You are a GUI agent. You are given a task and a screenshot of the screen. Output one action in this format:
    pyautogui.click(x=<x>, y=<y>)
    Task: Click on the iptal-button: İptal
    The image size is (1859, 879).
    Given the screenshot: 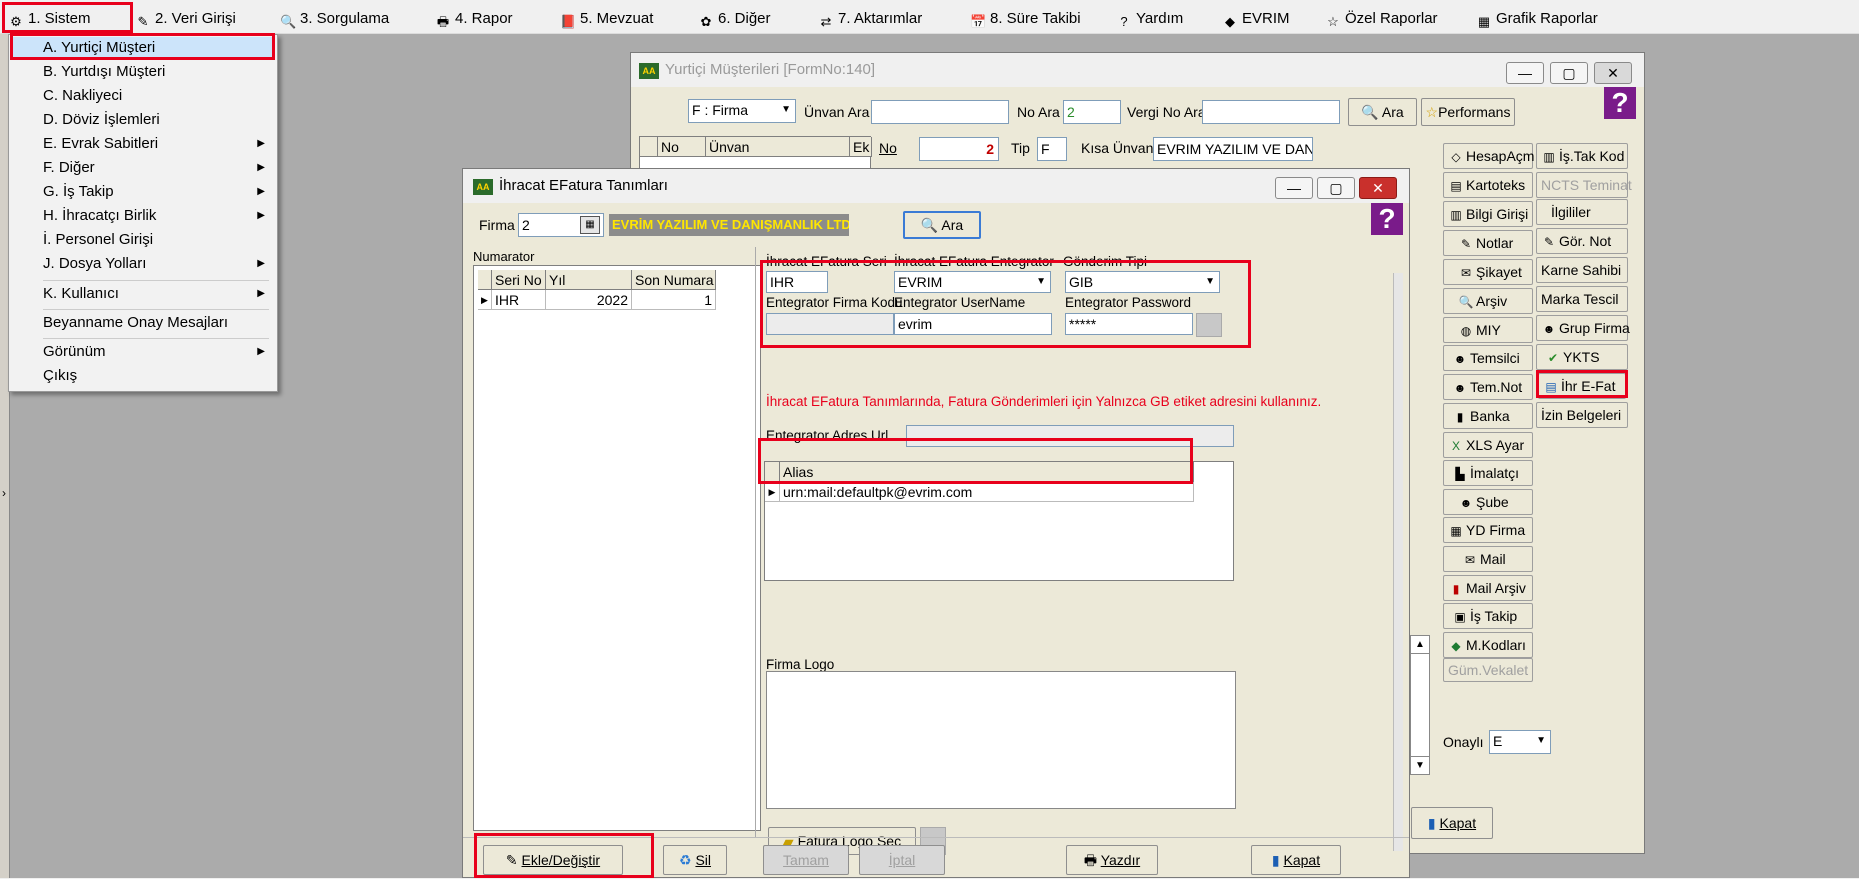 What is the action you would take?
    pyautogui.click(x=902, y=860)
    